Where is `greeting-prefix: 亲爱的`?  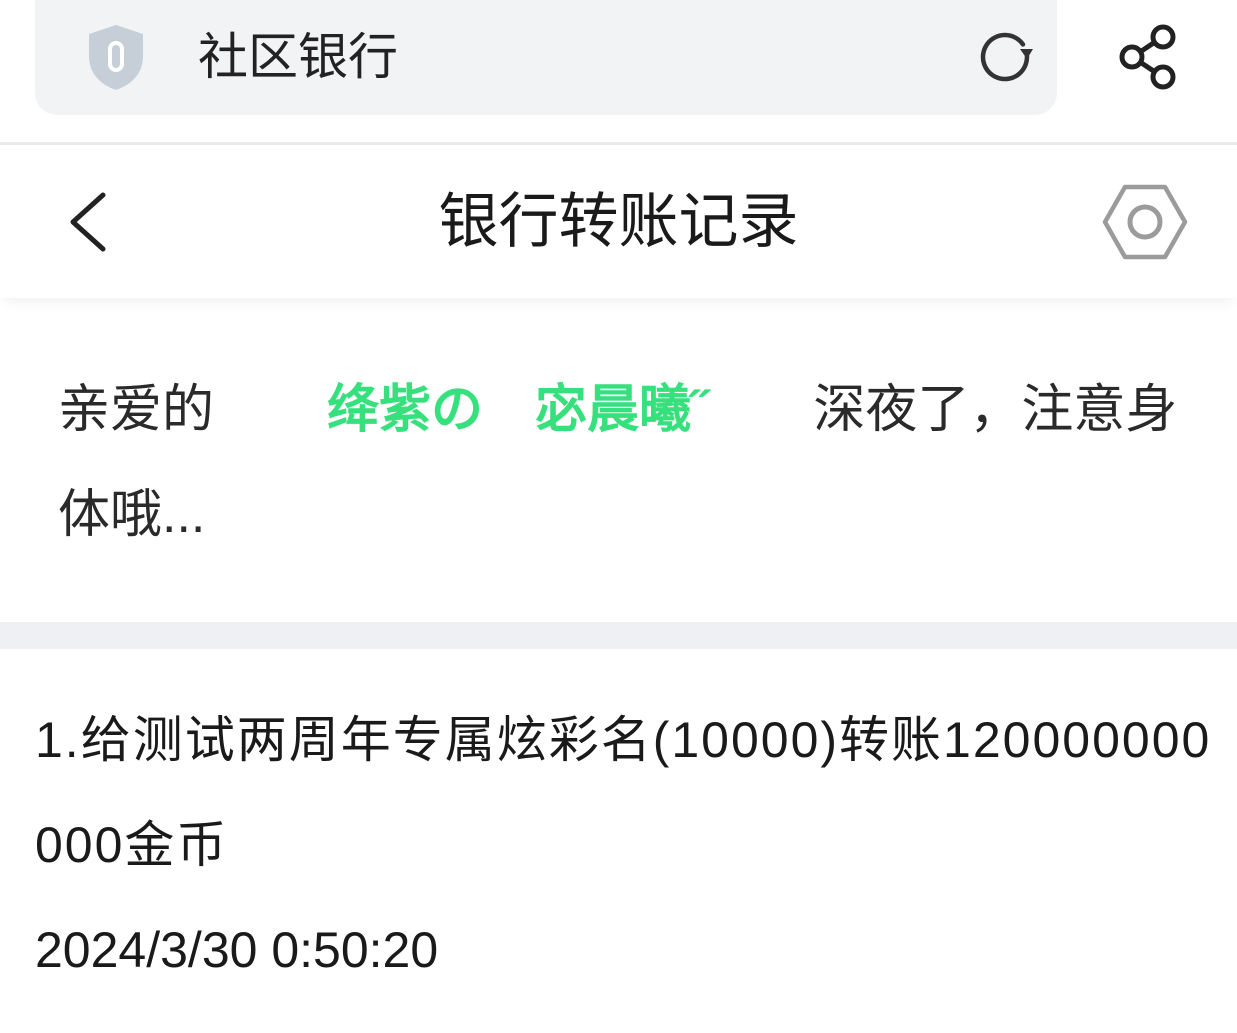
greeting-prefix: 亲爱的 is located at coordinates (136, 410).